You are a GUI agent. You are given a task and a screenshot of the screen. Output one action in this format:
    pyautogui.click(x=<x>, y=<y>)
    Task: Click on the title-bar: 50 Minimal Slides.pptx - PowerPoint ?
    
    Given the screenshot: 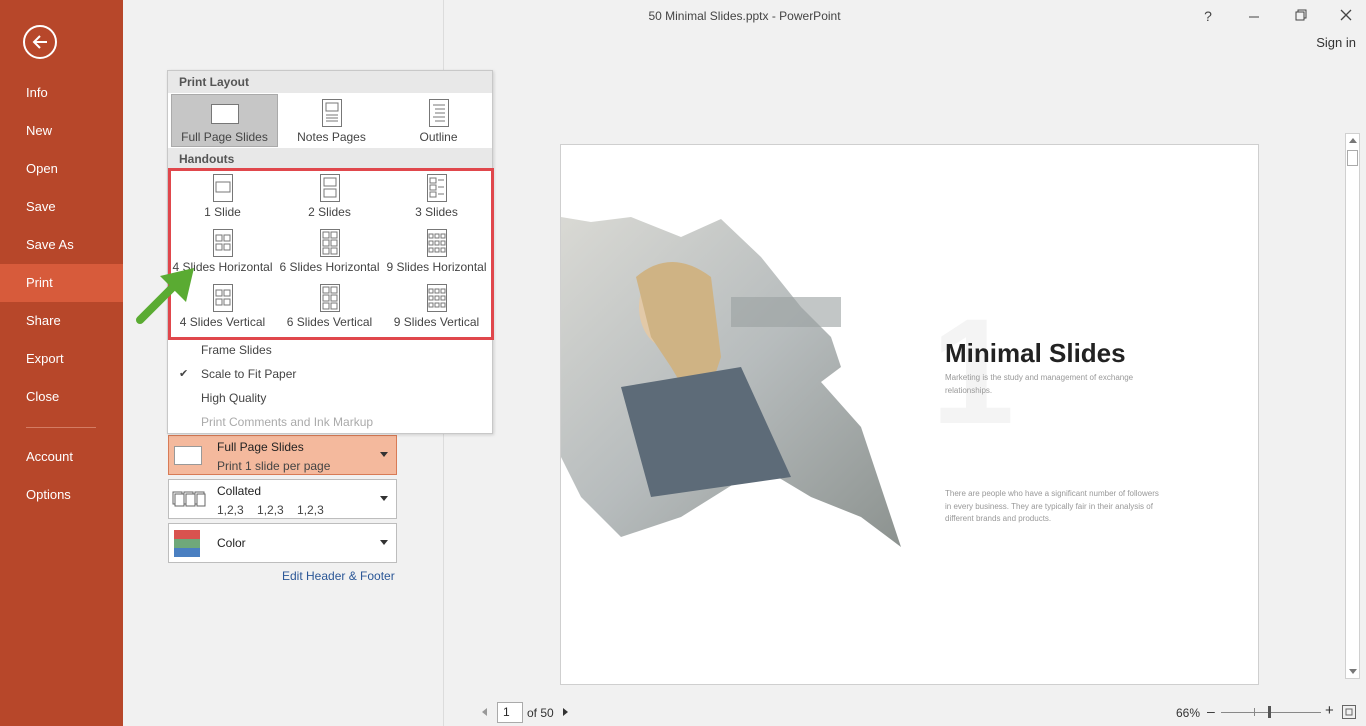 What is the action you would take?
    pyautogui.click(x=744, y=17)
    